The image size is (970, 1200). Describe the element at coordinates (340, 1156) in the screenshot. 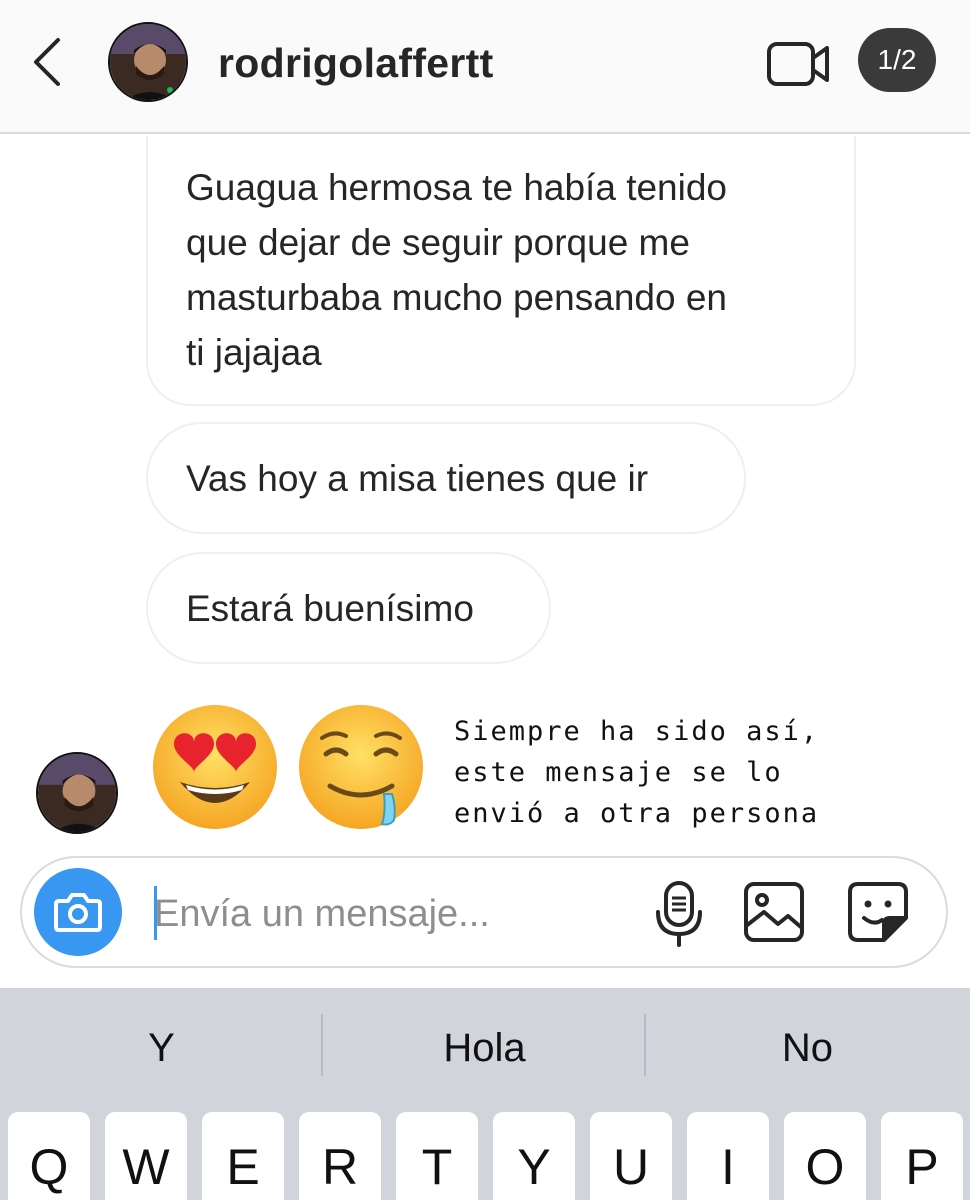

I see `key-r: R` at that location.